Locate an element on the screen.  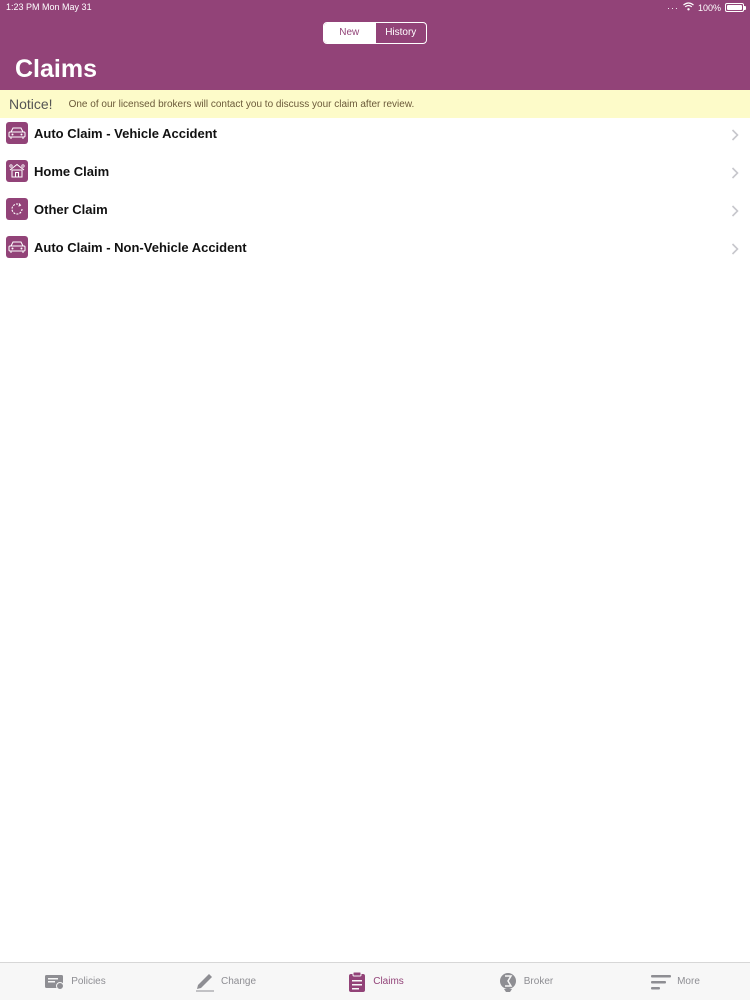
tab-claims: Claims is located at coordinates (375, 981).